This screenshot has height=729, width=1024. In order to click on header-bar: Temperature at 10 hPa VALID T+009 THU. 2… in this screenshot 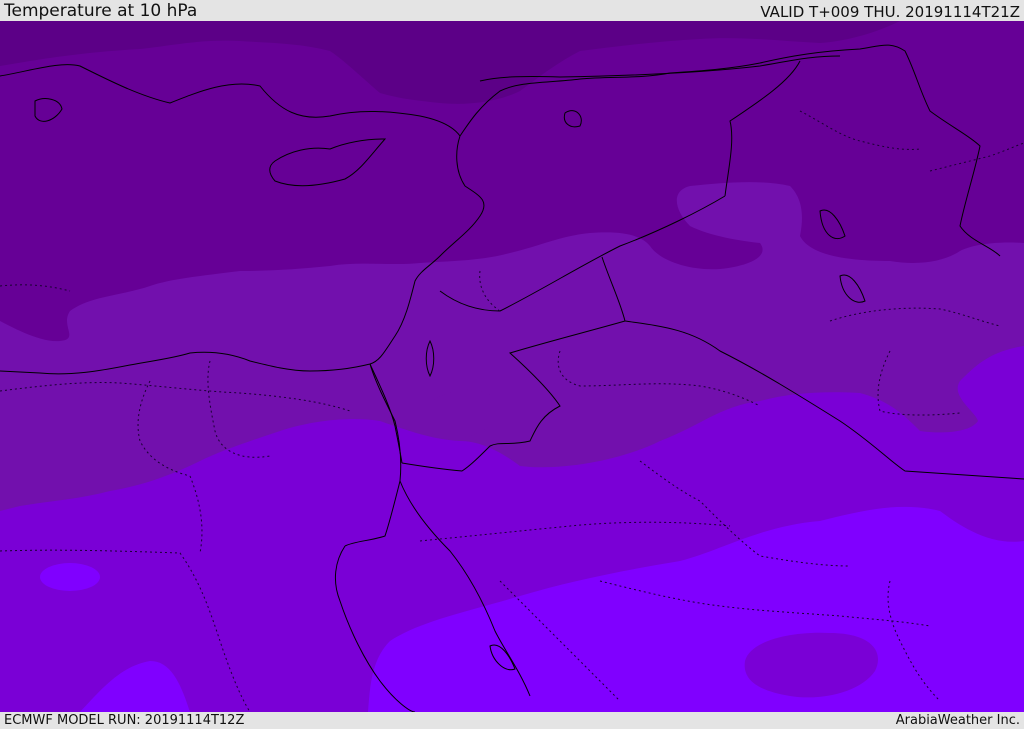, I will do `click(512, 10)`.